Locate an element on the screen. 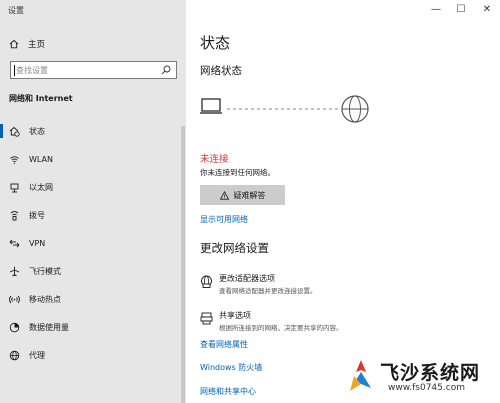 The image size is (500, 403). sidebar-item-dialup: 拨号 is located at coordinates (93, 215).